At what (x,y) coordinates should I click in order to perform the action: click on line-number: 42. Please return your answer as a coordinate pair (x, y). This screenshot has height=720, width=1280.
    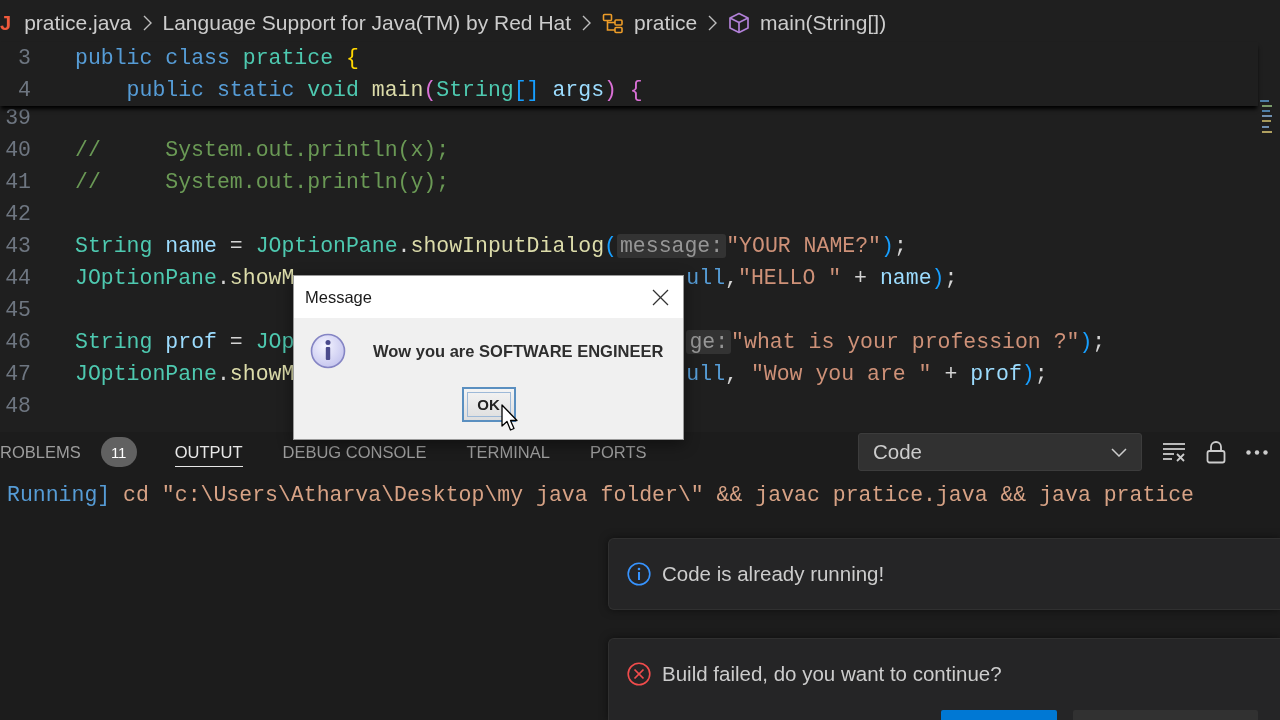
    Looking at the image, I should click on (17, 214).